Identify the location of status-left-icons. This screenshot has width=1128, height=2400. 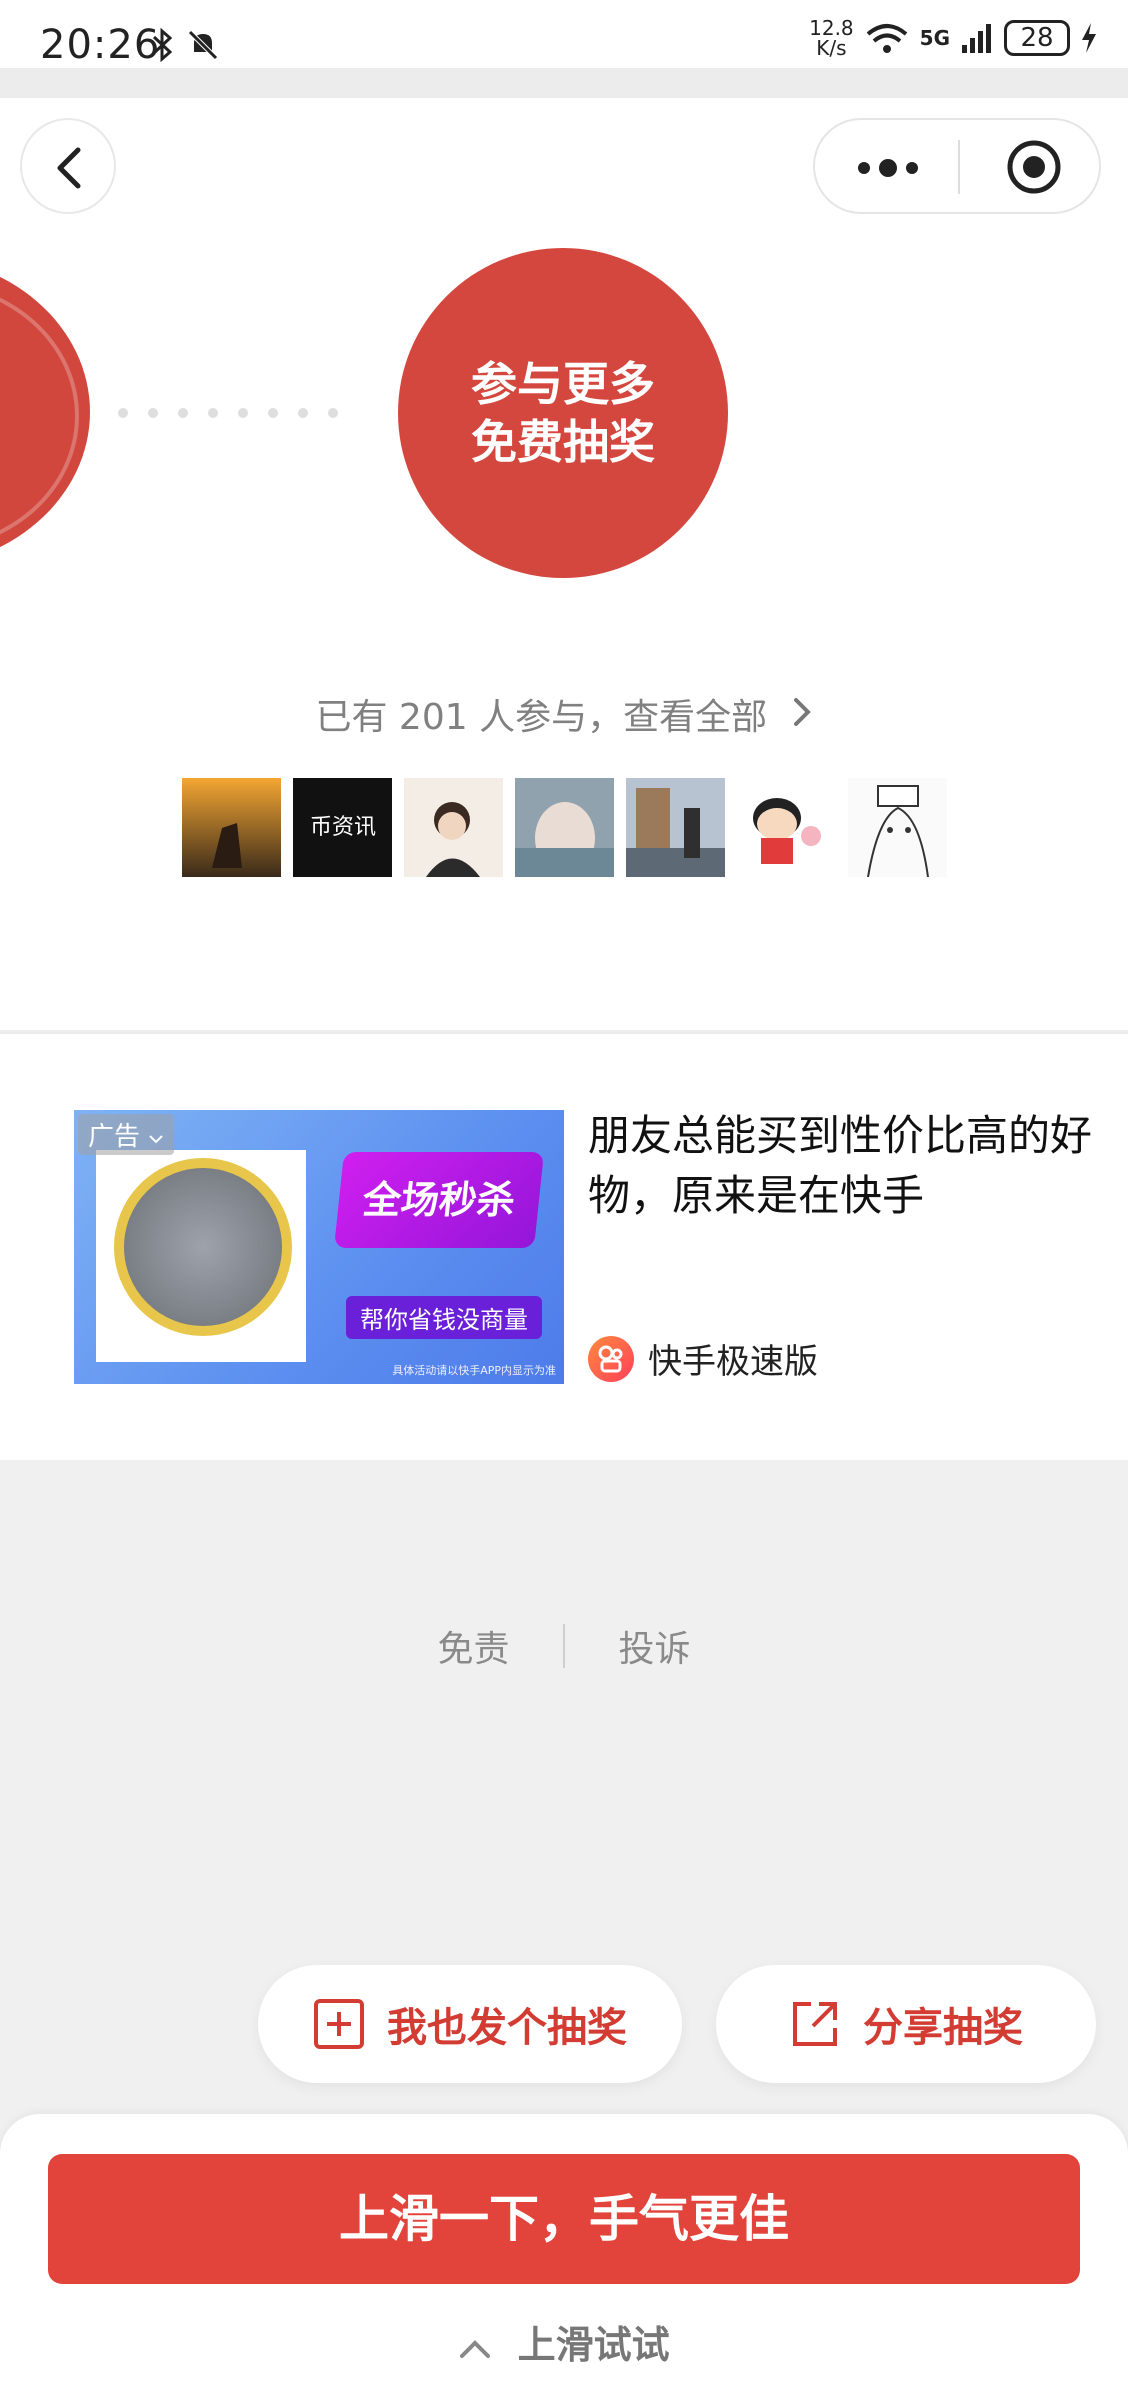
(185, 48).